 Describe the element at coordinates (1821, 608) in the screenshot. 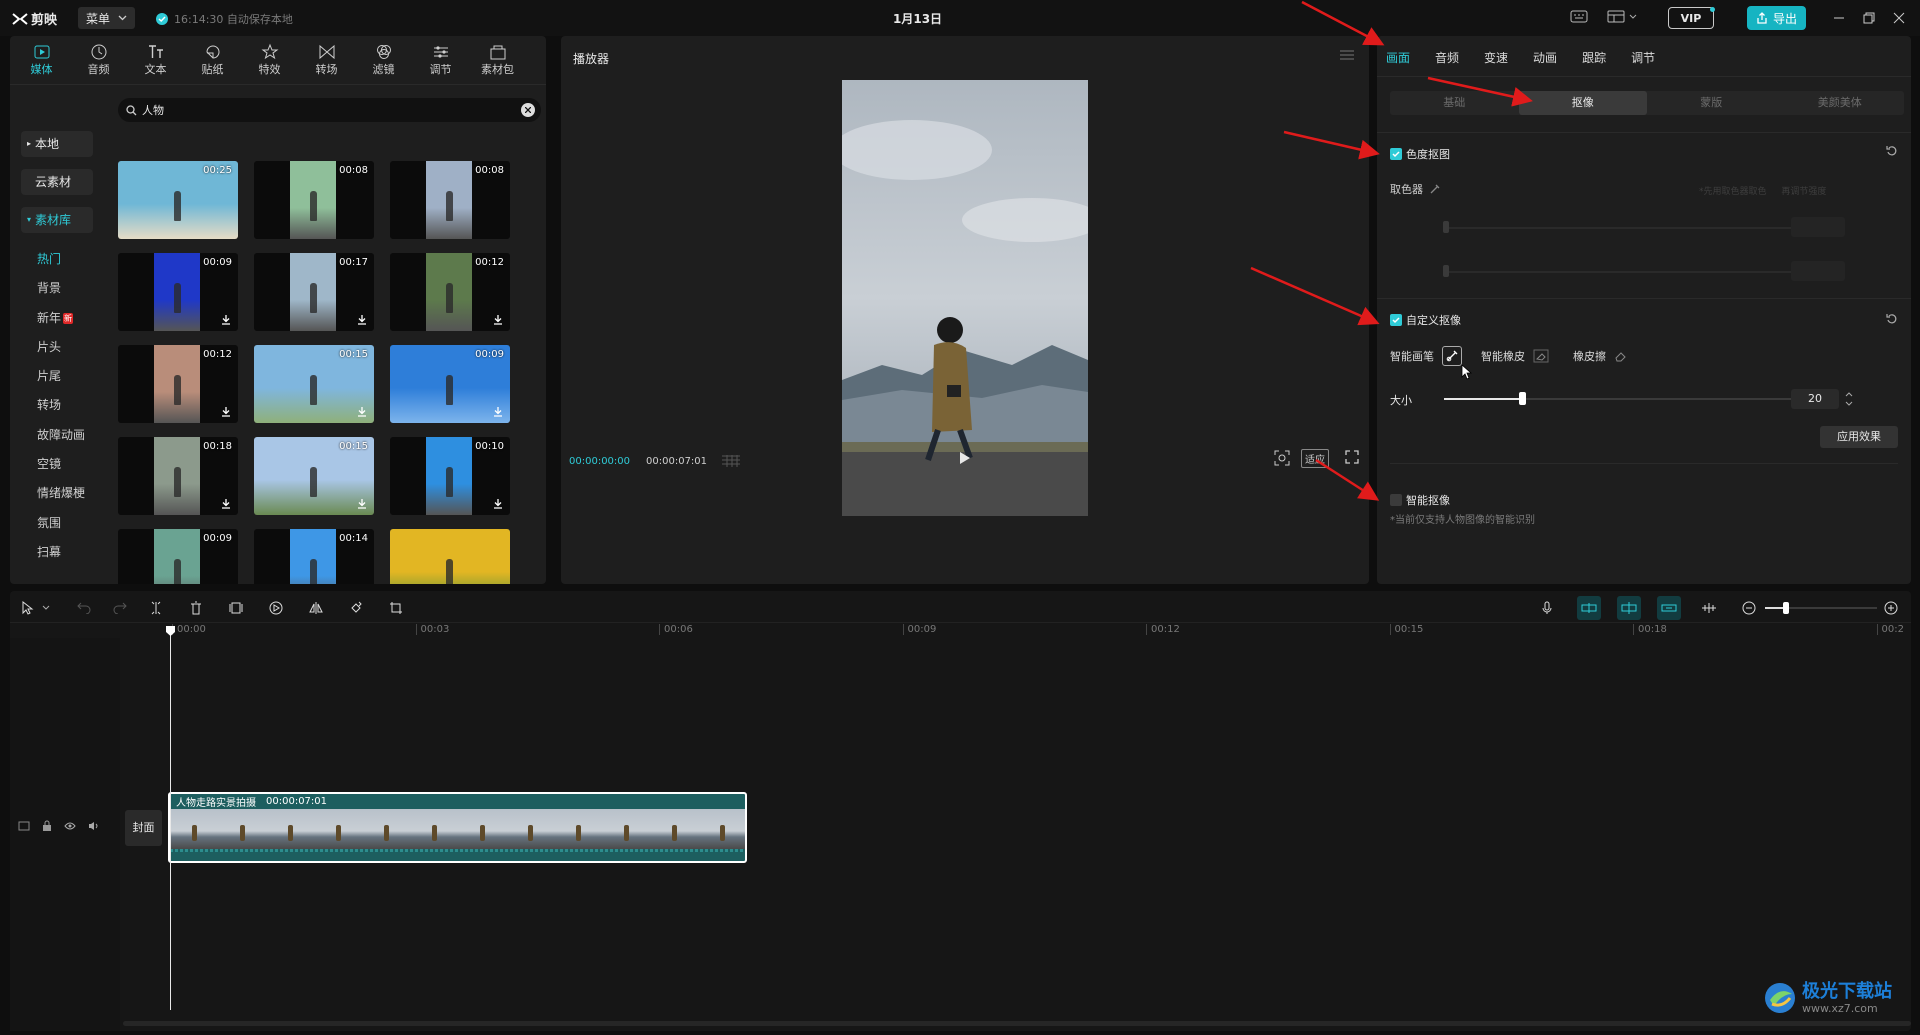

I see `zoom-slider` at that location.